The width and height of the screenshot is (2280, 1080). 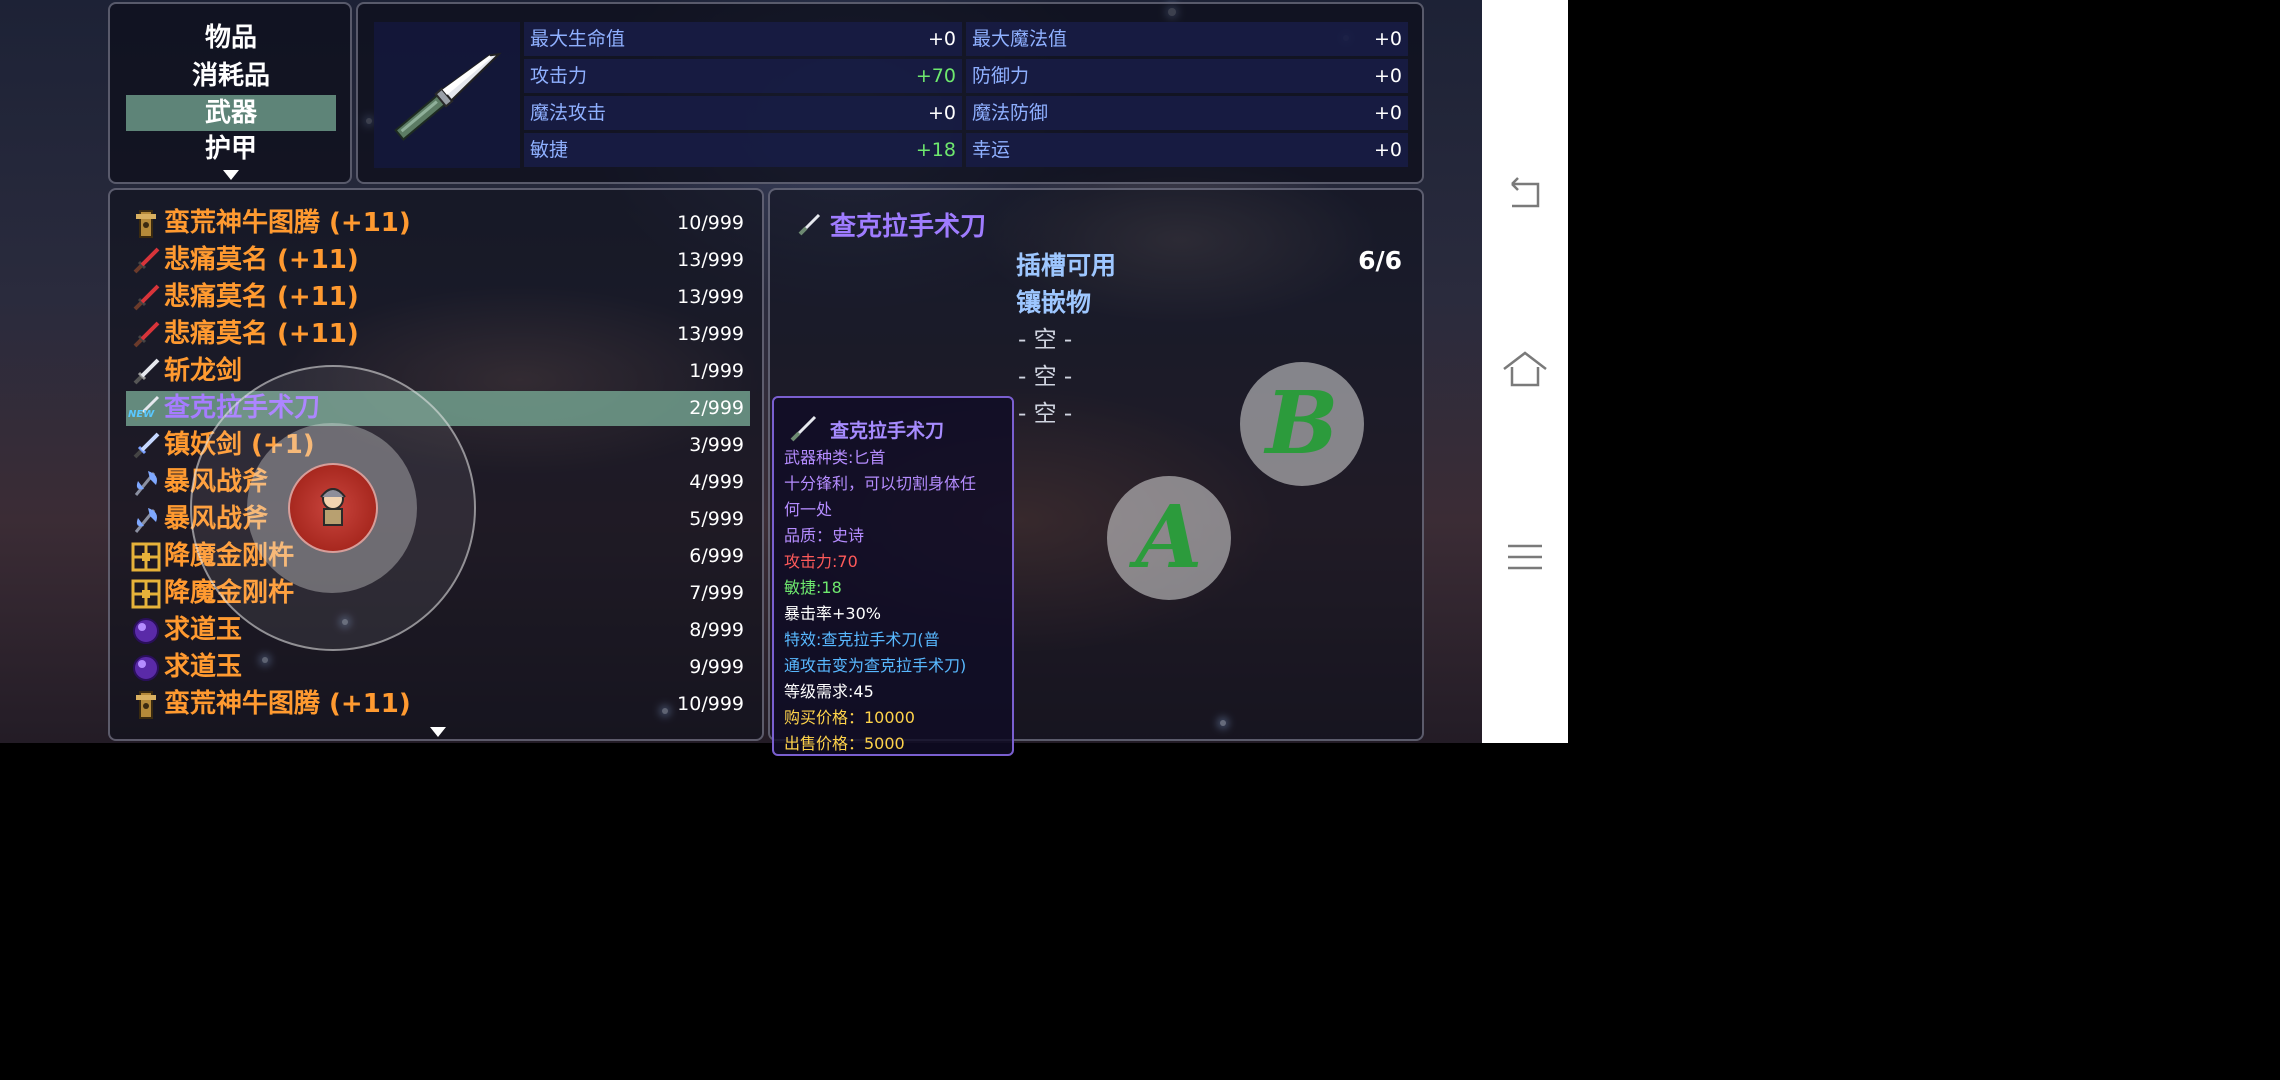 I want to click on tooltip-line: 暴击率+30%, so click(x=832, y=613).